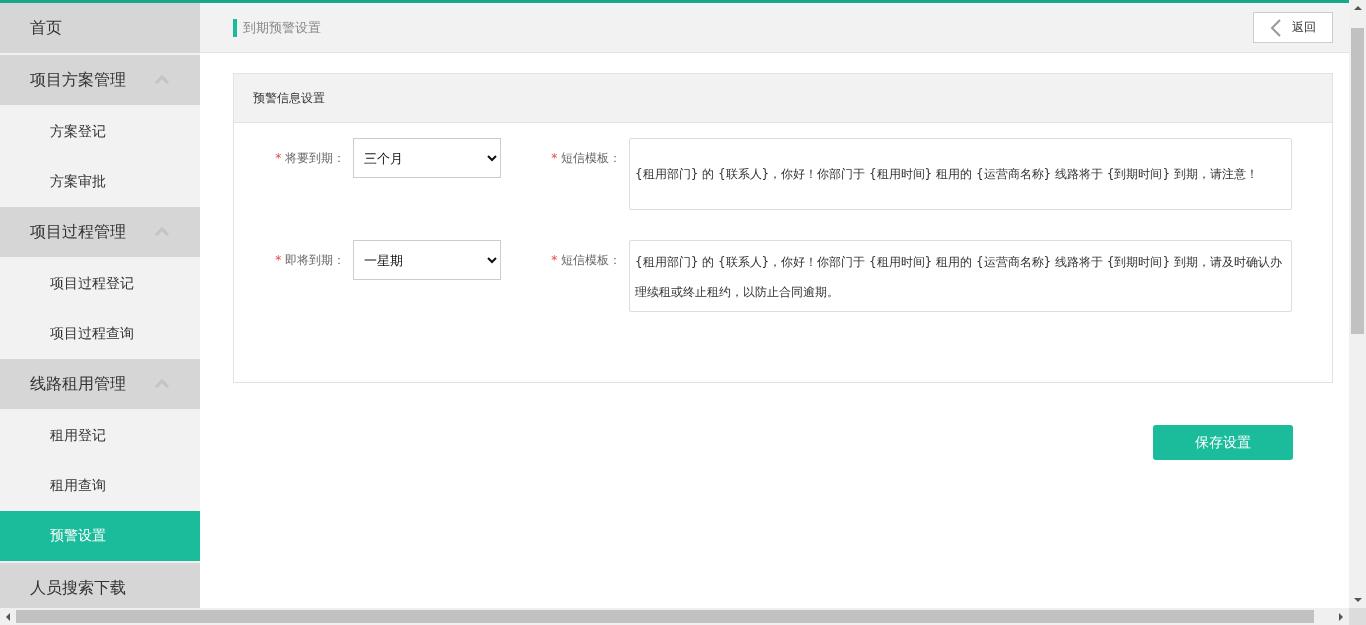  Describe the element at coordinates (277, 27) in the screenshot. I see `page-title: 到期预警设置` at that location.